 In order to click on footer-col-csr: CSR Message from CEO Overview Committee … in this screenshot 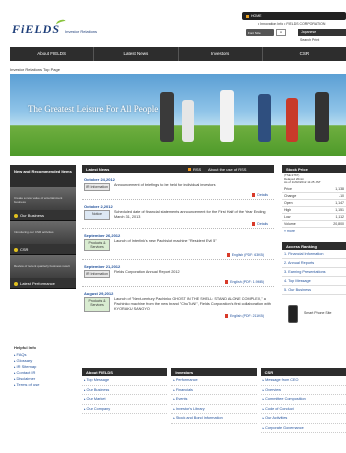, I will do `click(303, 400)`.